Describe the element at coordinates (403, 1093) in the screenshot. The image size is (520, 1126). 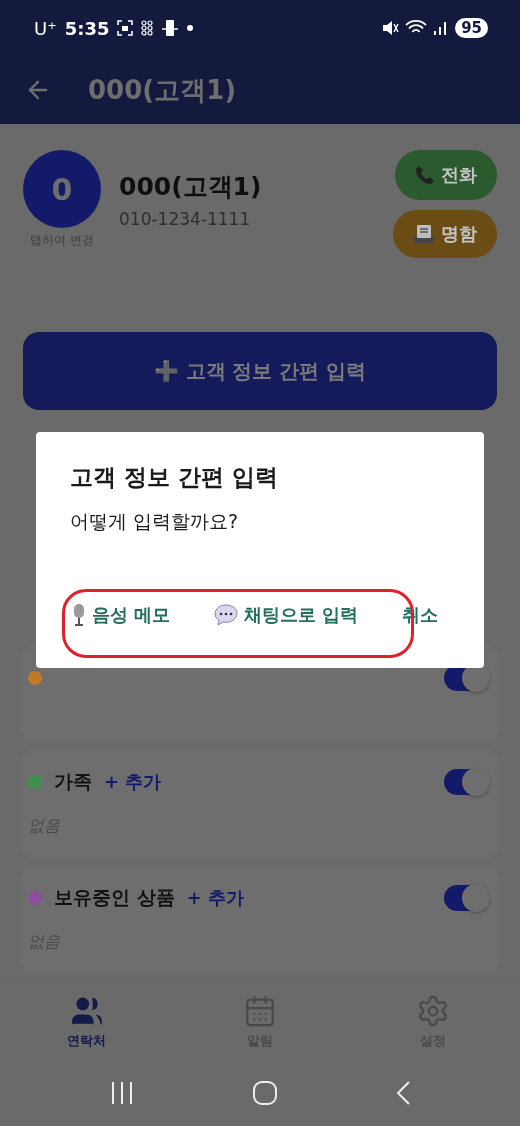
I see `back-icon` at that location.